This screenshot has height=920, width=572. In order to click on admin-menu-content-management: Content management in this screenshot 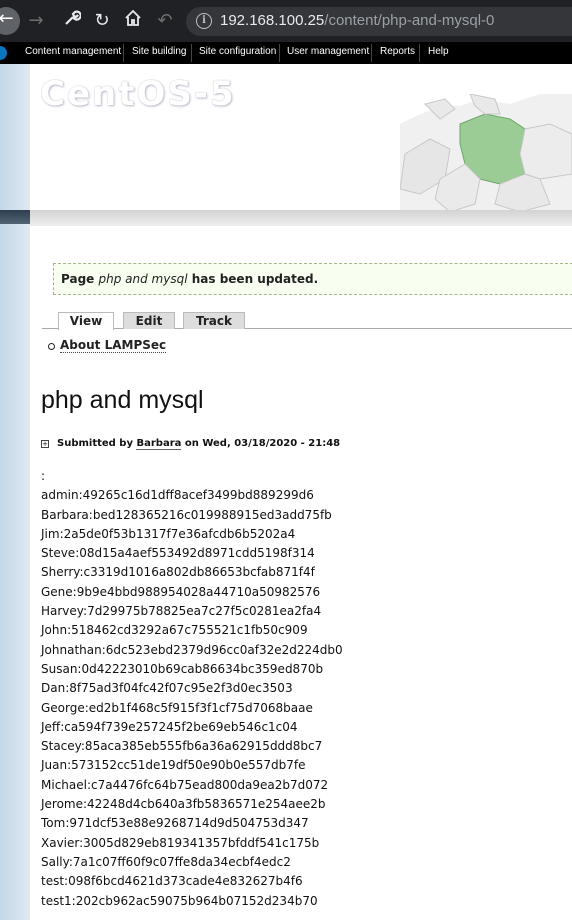, I will do `click(73, 51)`.